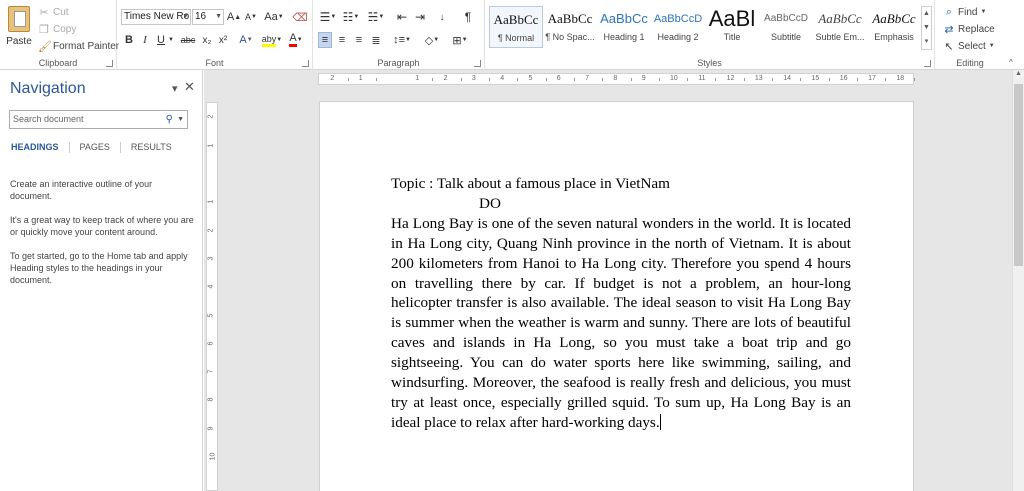 The height and width of the screenshot is (491, 1024). I want to click on ruler-tick-label: 5, so click(211, 315).